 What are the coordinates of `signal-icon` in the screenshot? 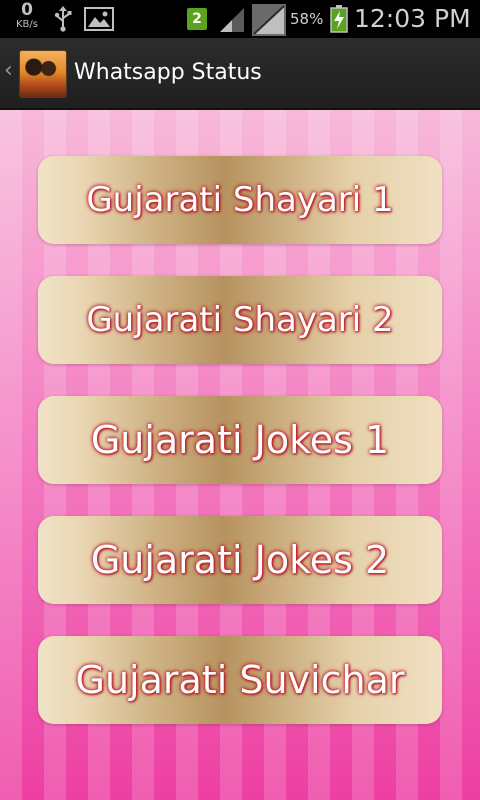 It's located at (232, 22).